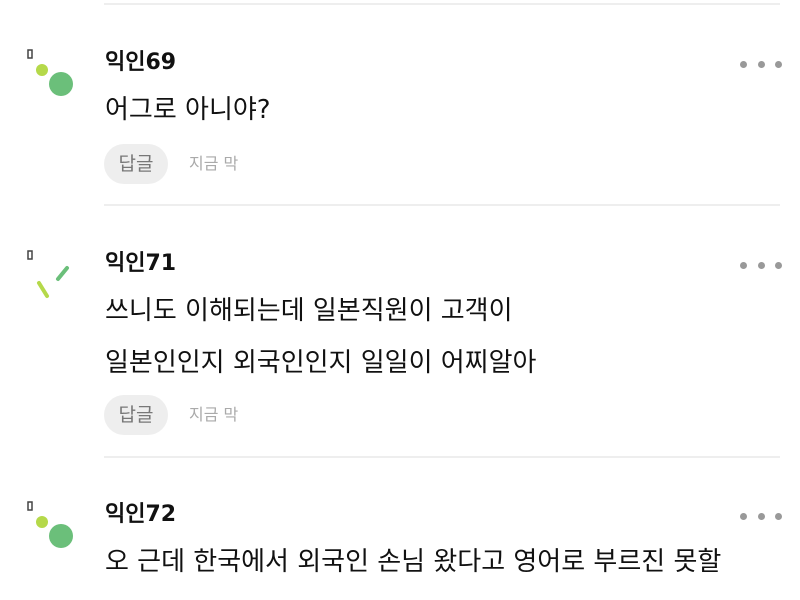 The image size is (800, 600). Describe the element at coordinates (48, 274) in the screenshot. I see `green-strokes-avatar-icon` at that location.